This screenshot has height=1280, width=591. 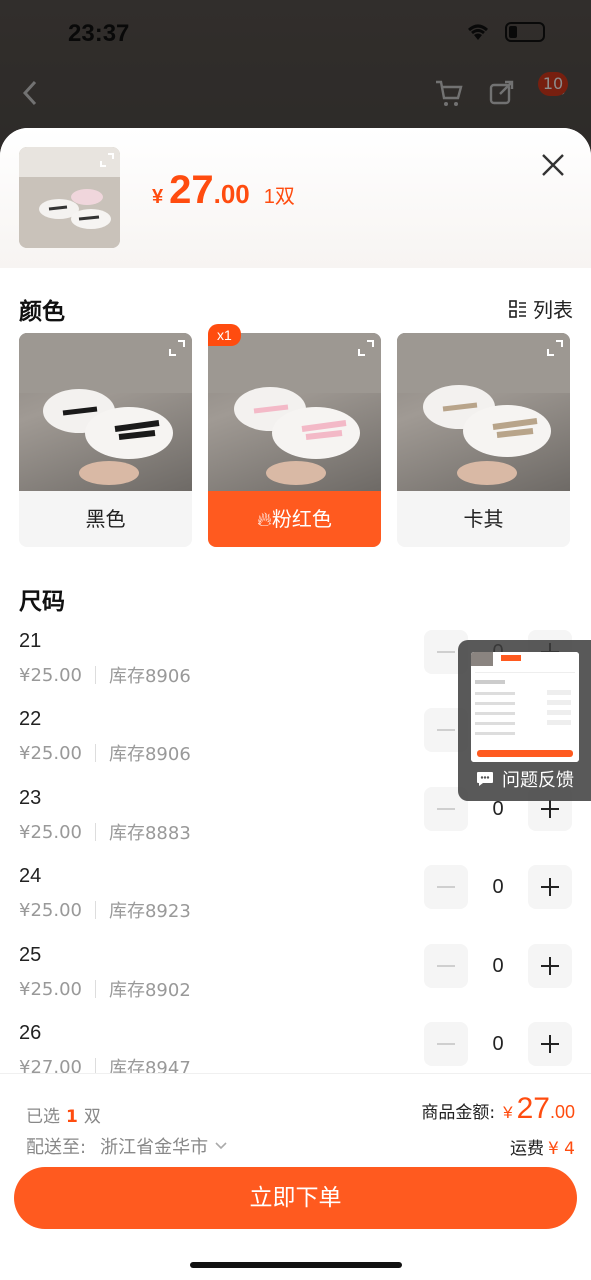 What do you see at coordinates (295, 1047) in the screenshot?
I see `size-row: 26 ¥27.00 库存8947 0` at bounding box center [295, 1047].